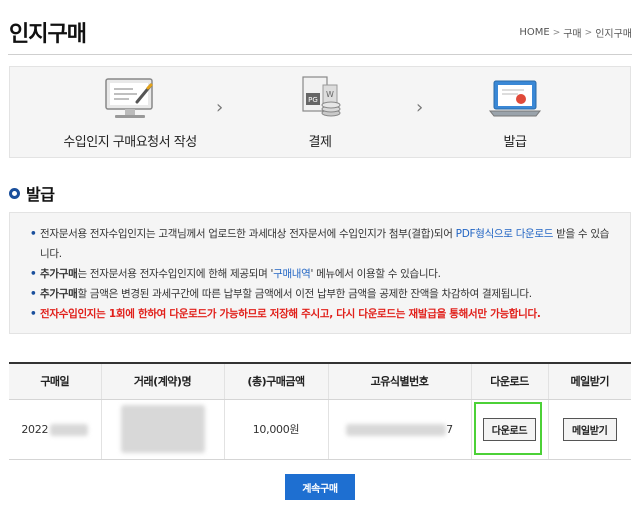 This screenshot has height=511, width=640. Describe the element at coordinates (48, 34) in the screenshot. I see `page-title: 인지구매` at that location.